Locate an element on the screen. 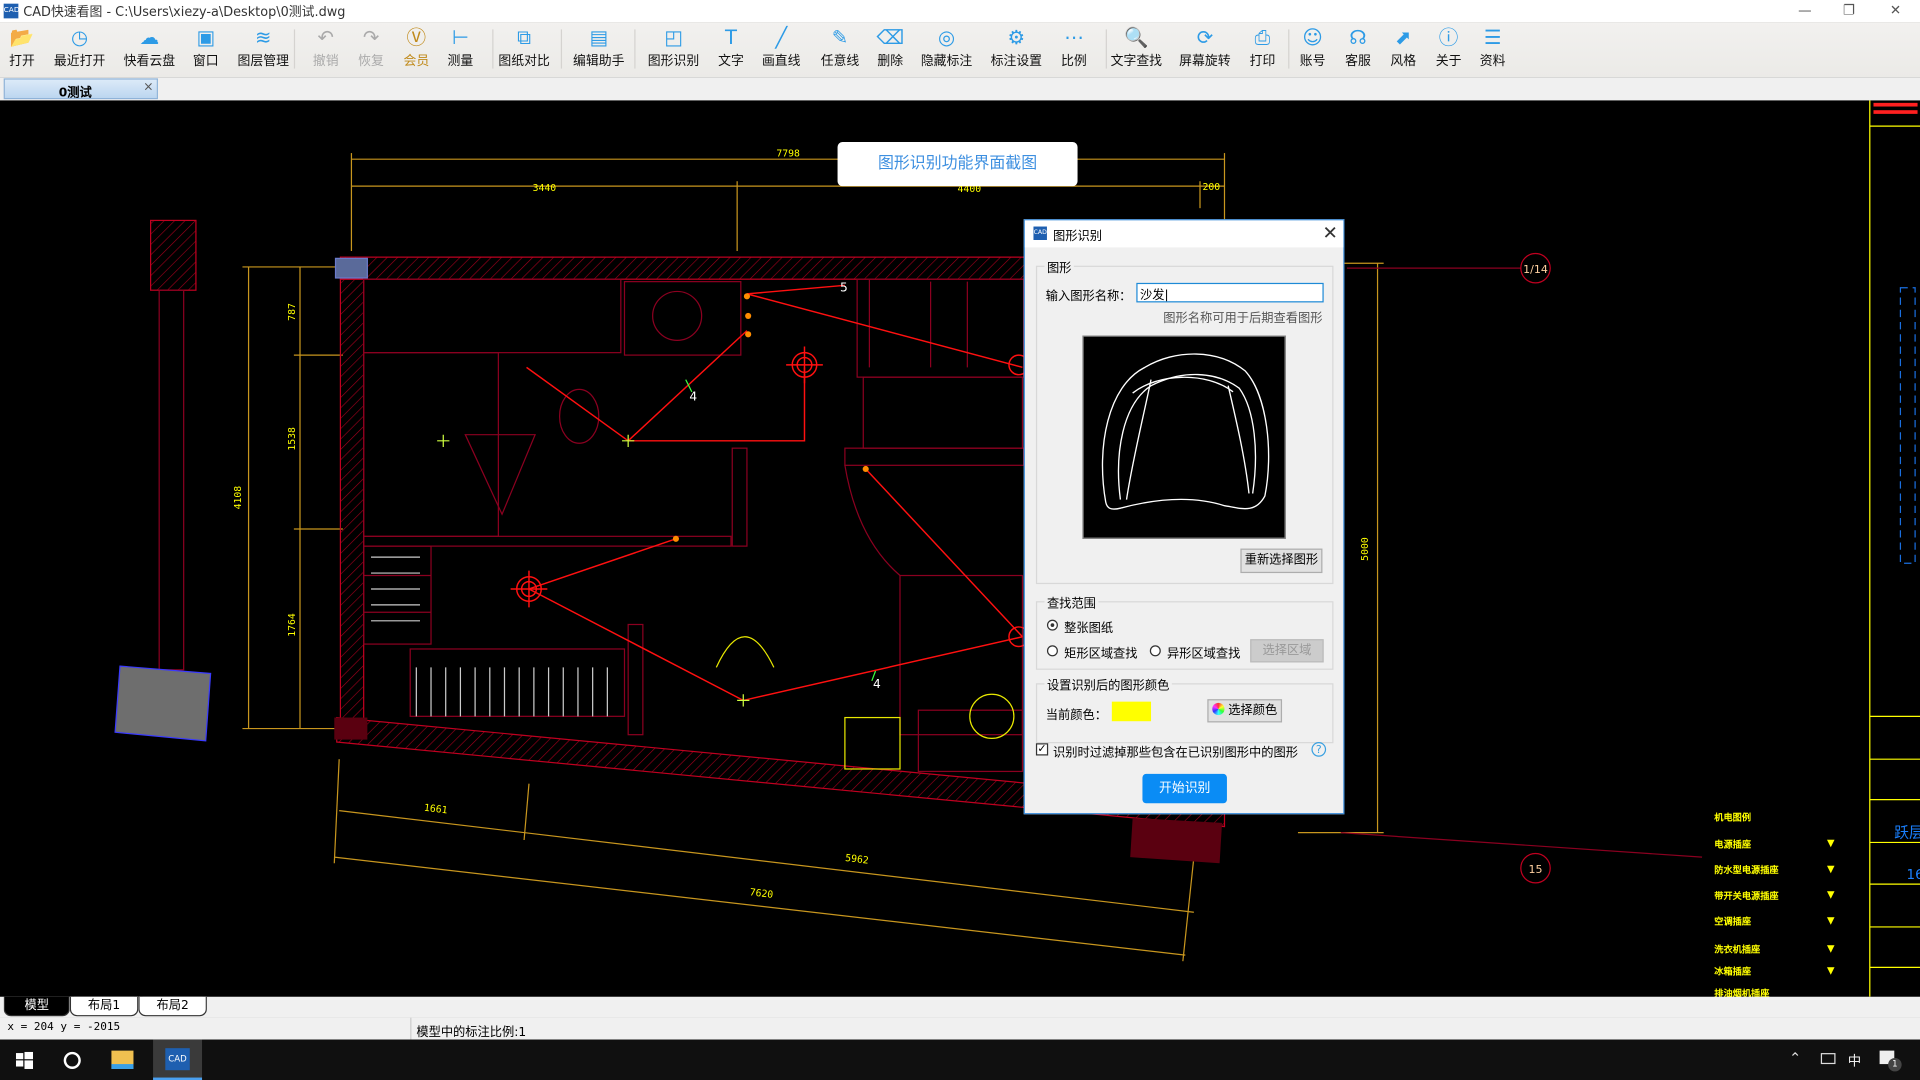 This screenshot has height=1080, width=1920. dim-5962: 5962 is located at coordinates (857, 860).